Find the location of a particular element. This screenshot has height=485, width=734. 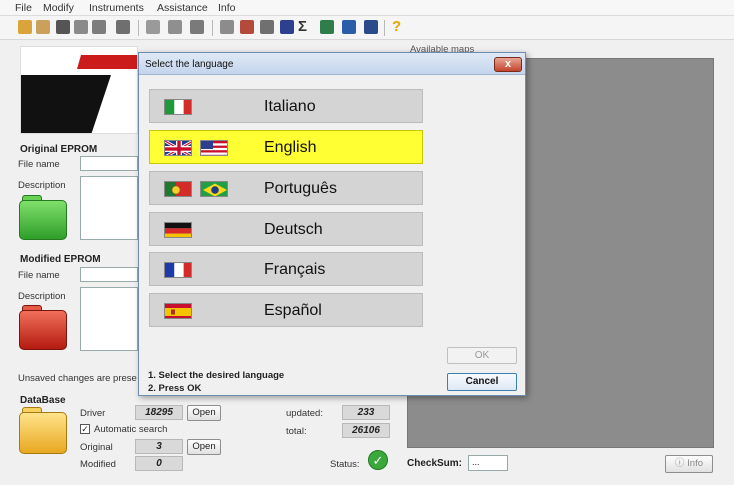

menu-file: File is located at coordinates (23, 8).